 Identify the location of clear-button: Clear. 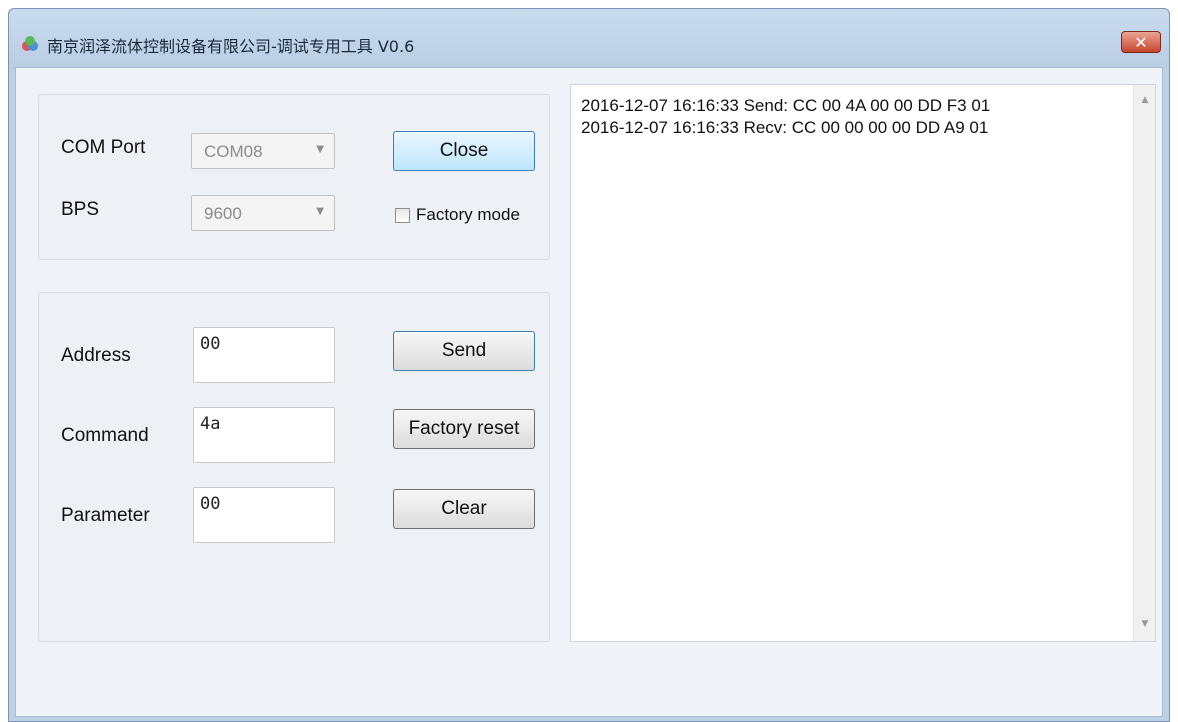
(464, 509).